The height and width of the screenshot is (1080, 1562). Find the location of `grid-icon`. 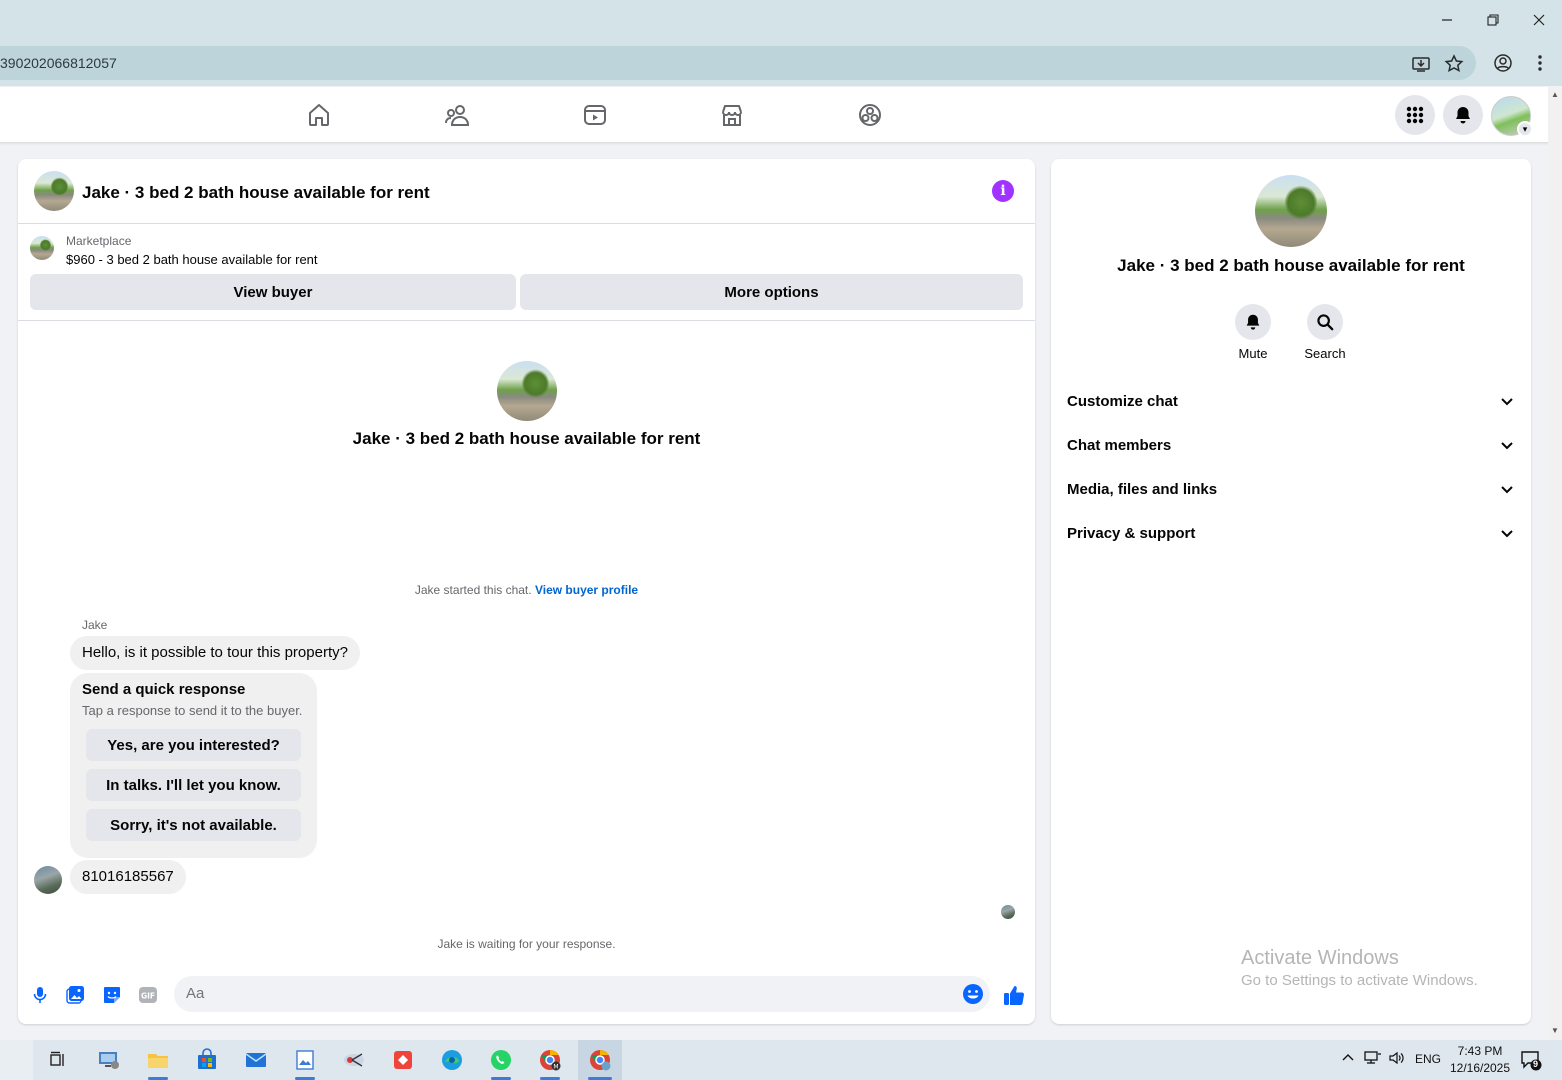

grid-icon is located at coordinates (1415, 115).